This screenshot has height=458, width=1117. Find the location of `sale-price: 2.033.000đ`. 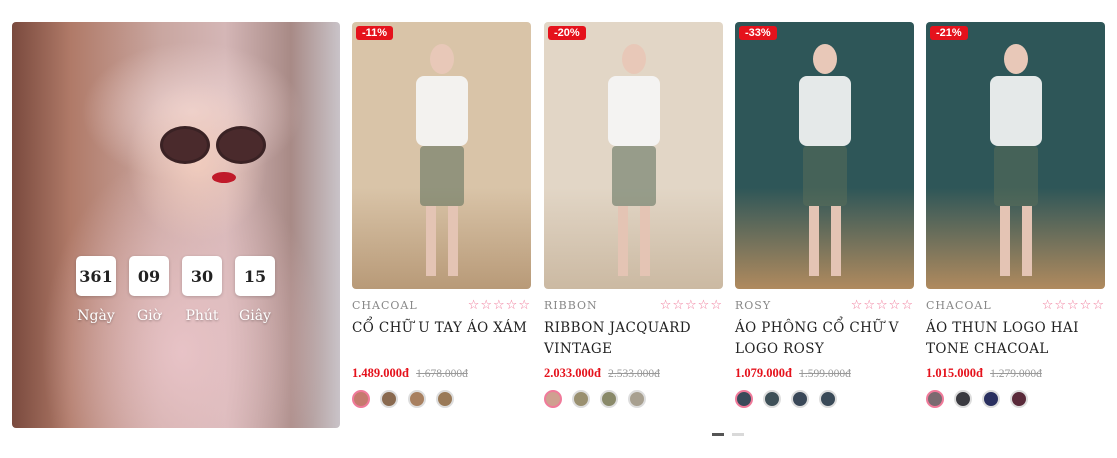

sale-price: 2.033.000đ is located at coordinates (572, 373).